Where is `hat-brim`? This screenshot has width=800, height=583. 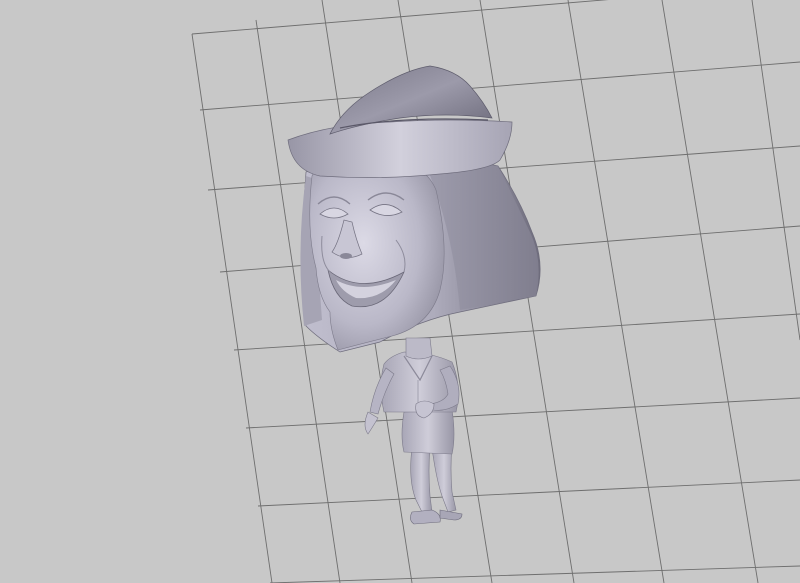 hat-brim is located at coordinates (400, 148).